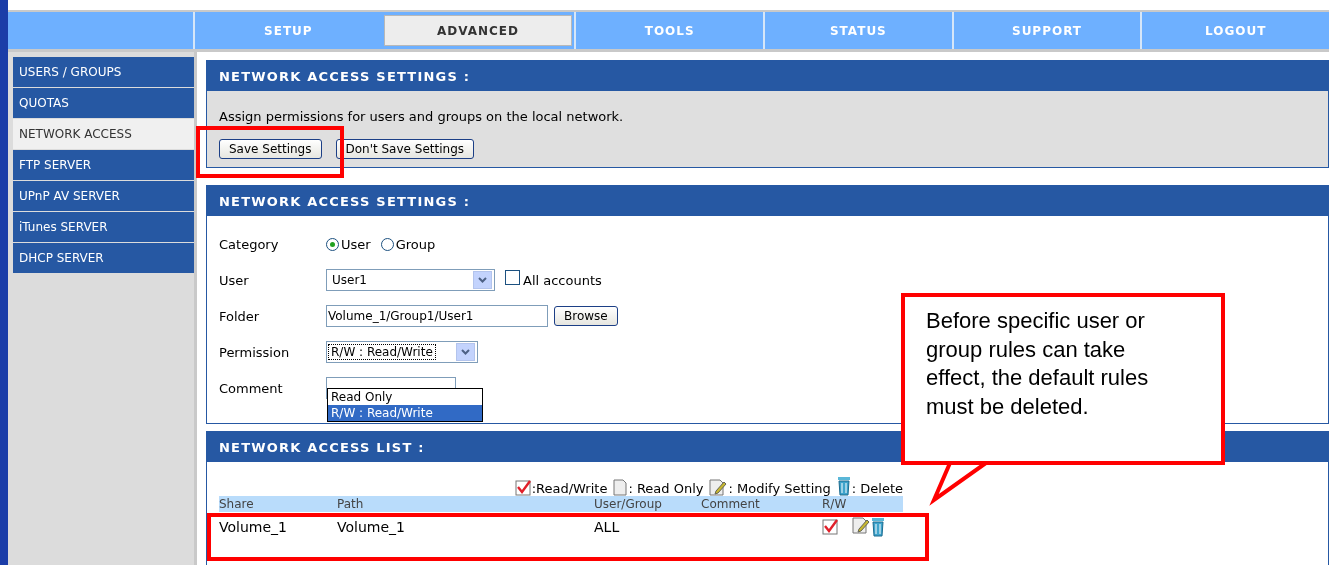  What do you see at coordinates (666, 488) in the screenshot?
I see `legend-label: : Read Only` at bounding box center [666, 488].